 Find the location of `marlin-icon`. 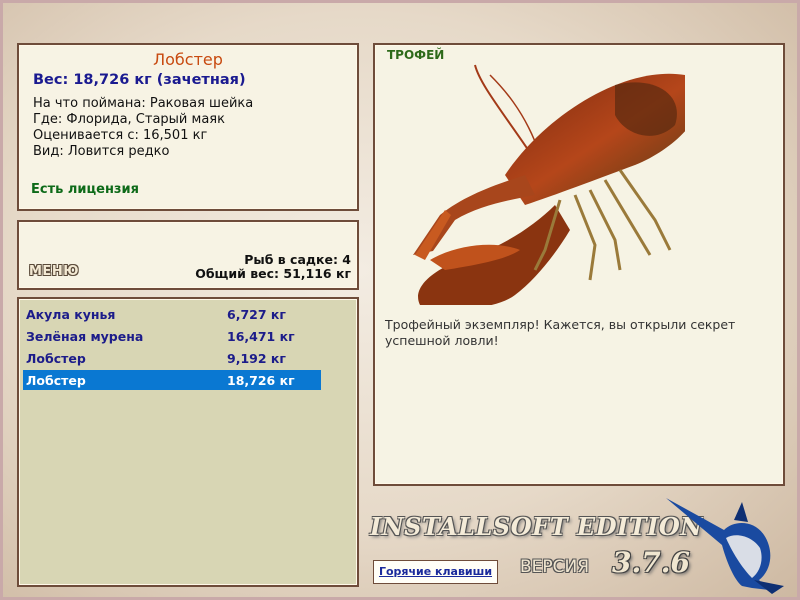

marlin-icon is located at coordinates (725, 546).